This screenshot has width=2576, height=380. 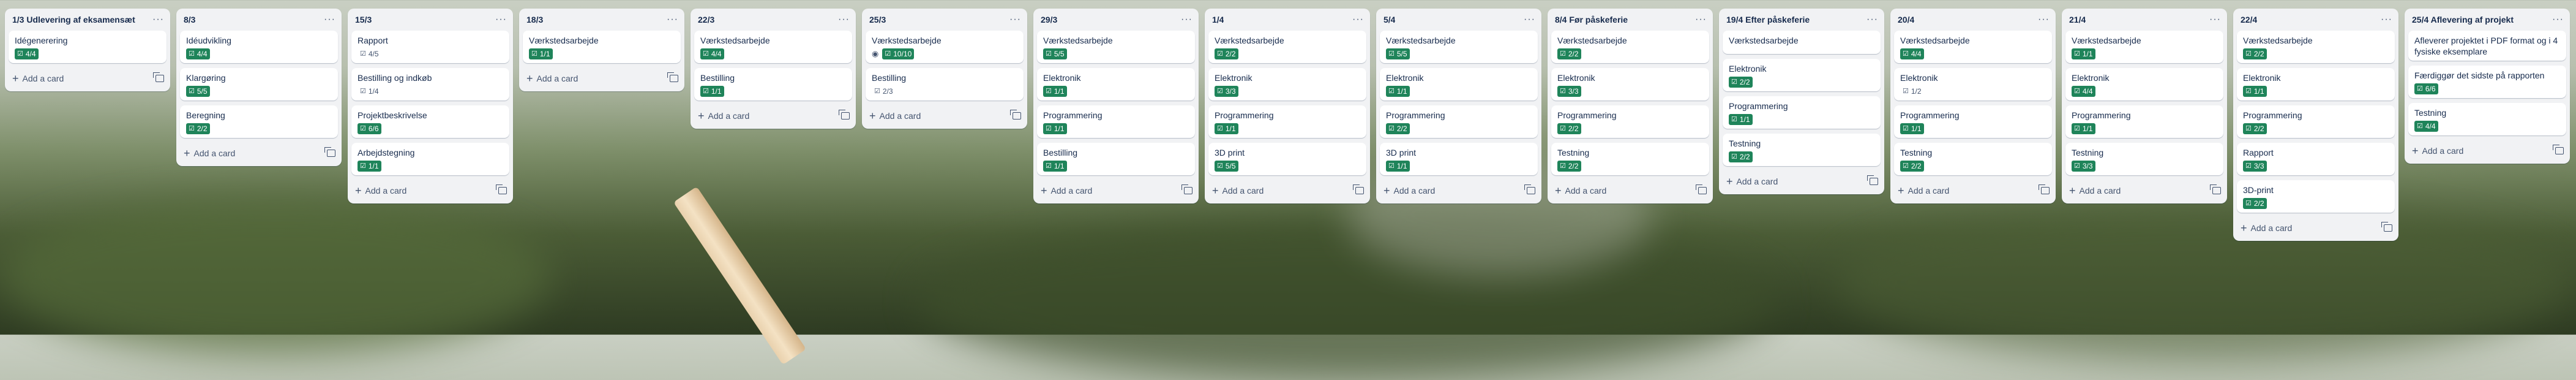 I want to click on list-title: 25/3, so click(x=877, y=20).